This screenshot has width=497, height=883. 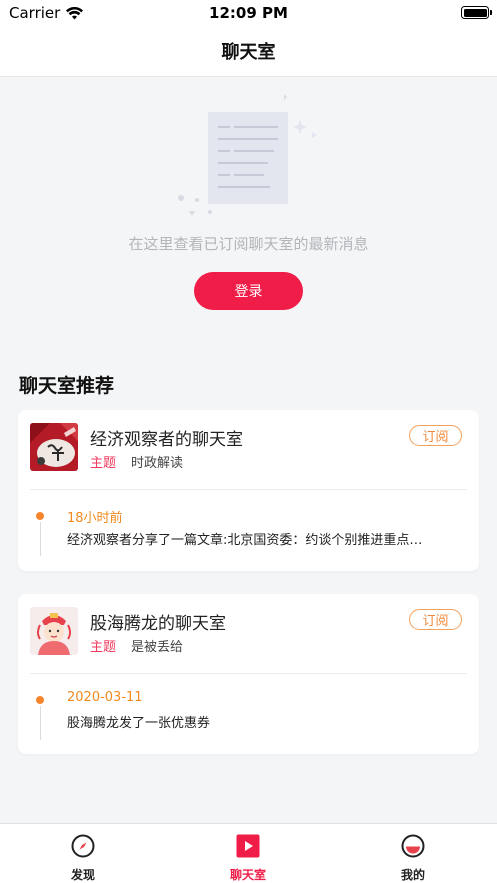 I want to click on tab-bar: 发现 聊天室 我的, so click(x=248, y=853).